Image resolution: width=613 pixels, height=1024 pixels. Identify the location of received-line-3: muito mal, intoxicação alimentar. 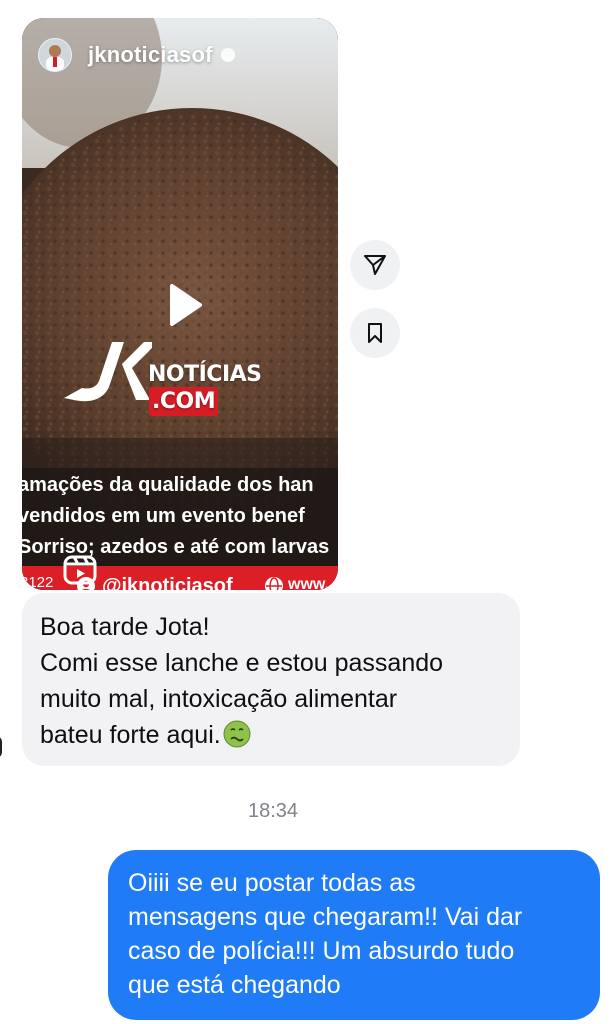
(219, 699).